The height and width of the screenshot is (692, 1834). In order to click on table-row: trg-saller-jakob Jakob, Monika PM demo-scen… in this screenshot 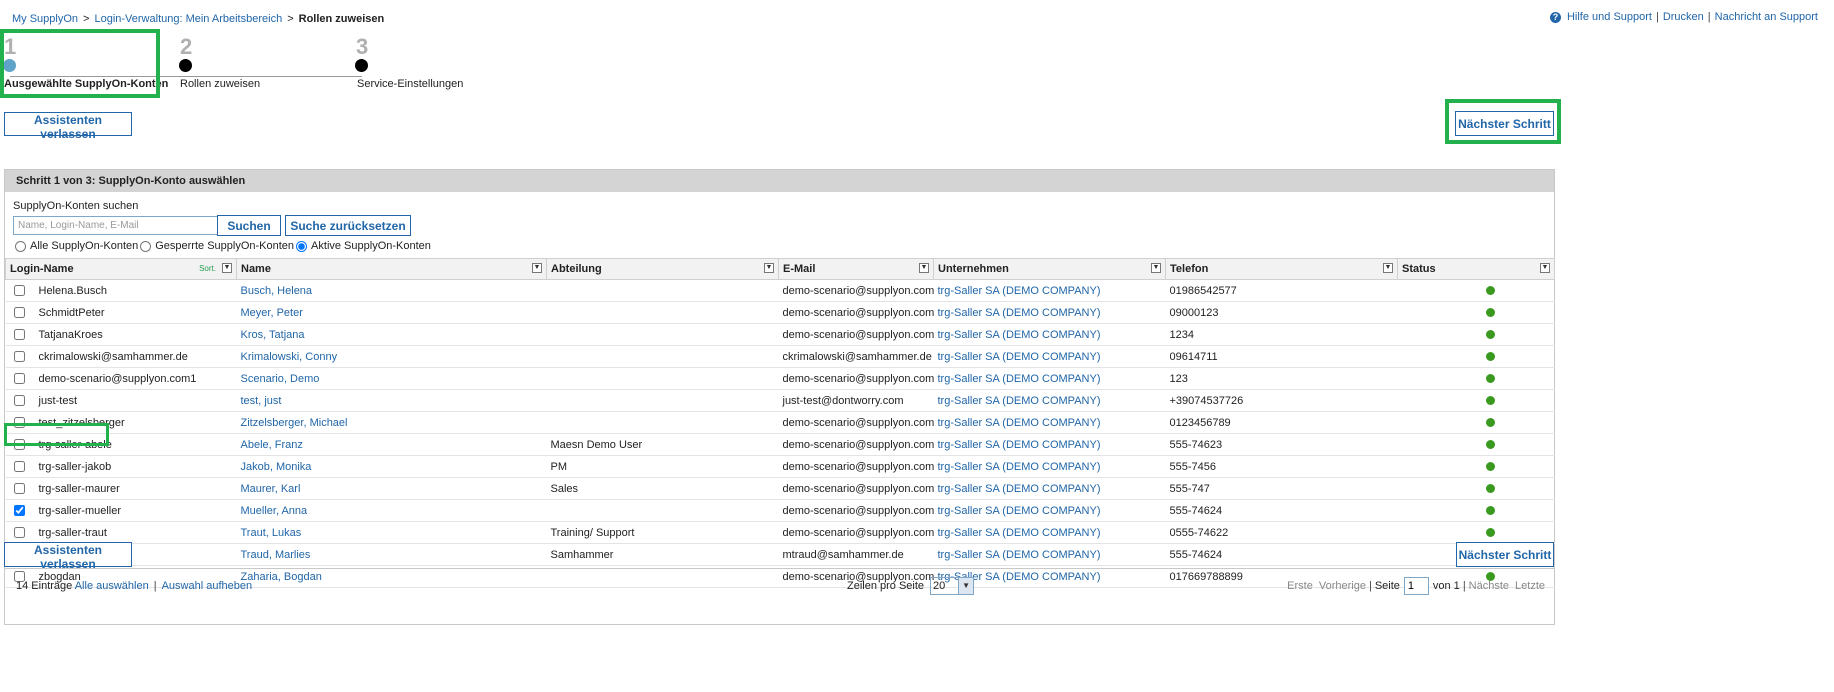, I will do `click(780, 466)`.